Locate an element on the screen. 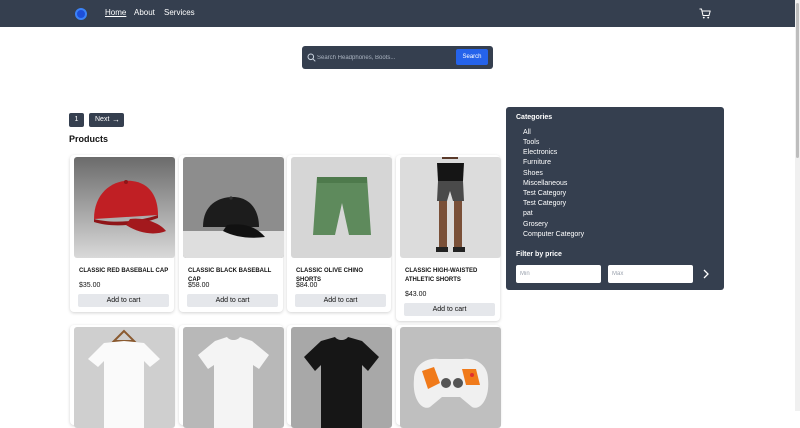 This screenshot has height=428, width=800. category-item: Electronics is located at coordinates (540, 152).